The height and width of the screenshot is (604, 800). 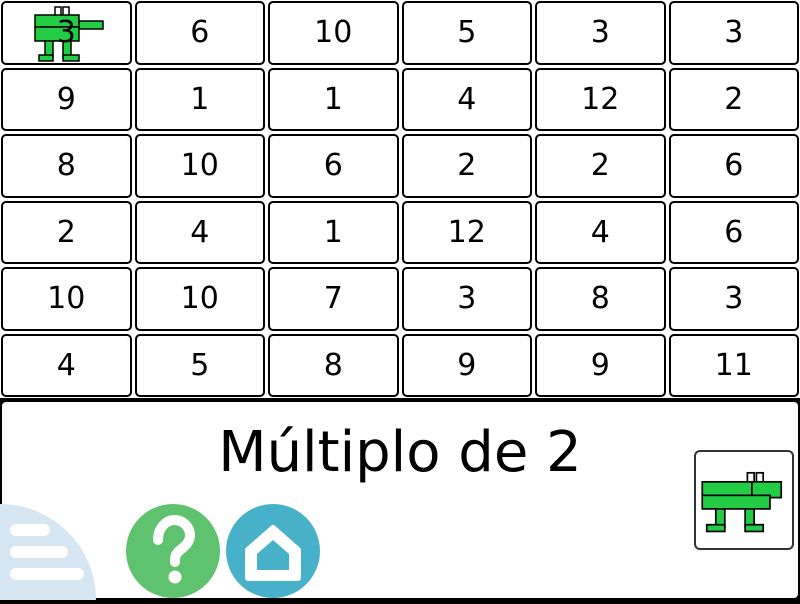 I want to click on grid-cell-r1-c3: 4, so click(x=466, y=99).